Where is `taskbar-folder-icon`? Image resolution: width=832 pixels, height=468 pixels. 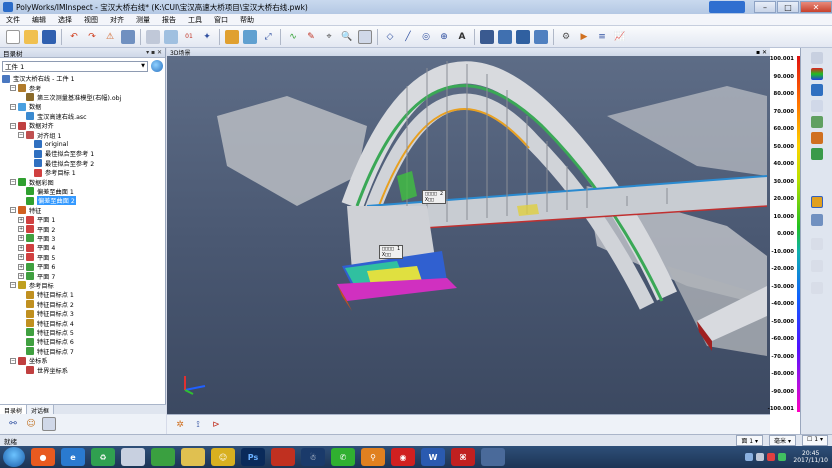 taskbar-folder-icon is located at coordinates (193, 457).